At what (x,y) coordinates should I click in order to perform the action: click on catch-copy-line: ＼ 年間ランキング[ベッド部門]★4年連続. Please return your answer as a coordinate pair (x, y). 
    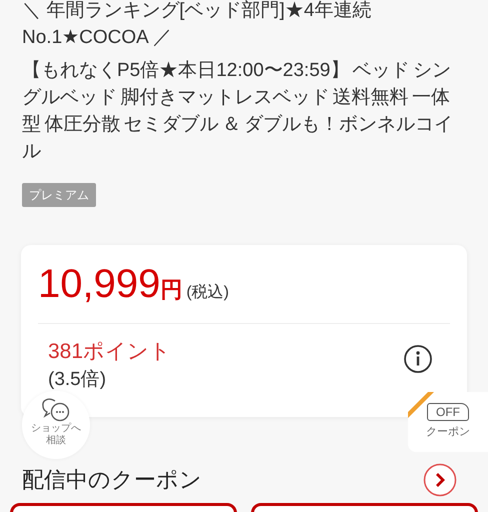
    Looking at the image, I should click on (197, 11).